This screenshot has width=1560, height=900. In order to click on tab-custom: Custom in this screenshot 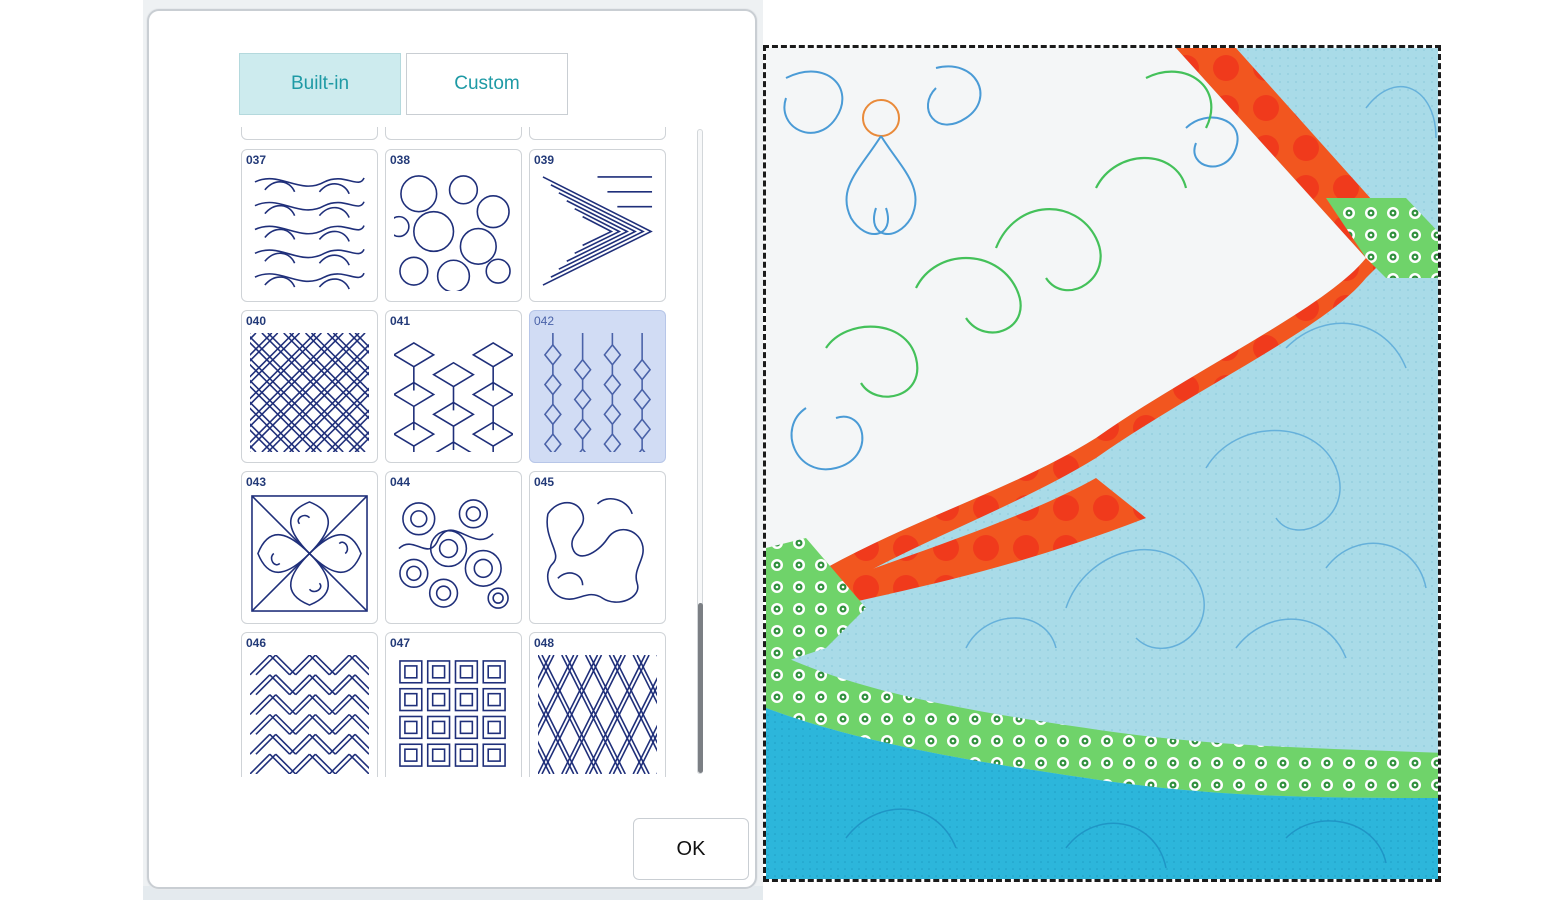, I will do `click(487, 84)`.